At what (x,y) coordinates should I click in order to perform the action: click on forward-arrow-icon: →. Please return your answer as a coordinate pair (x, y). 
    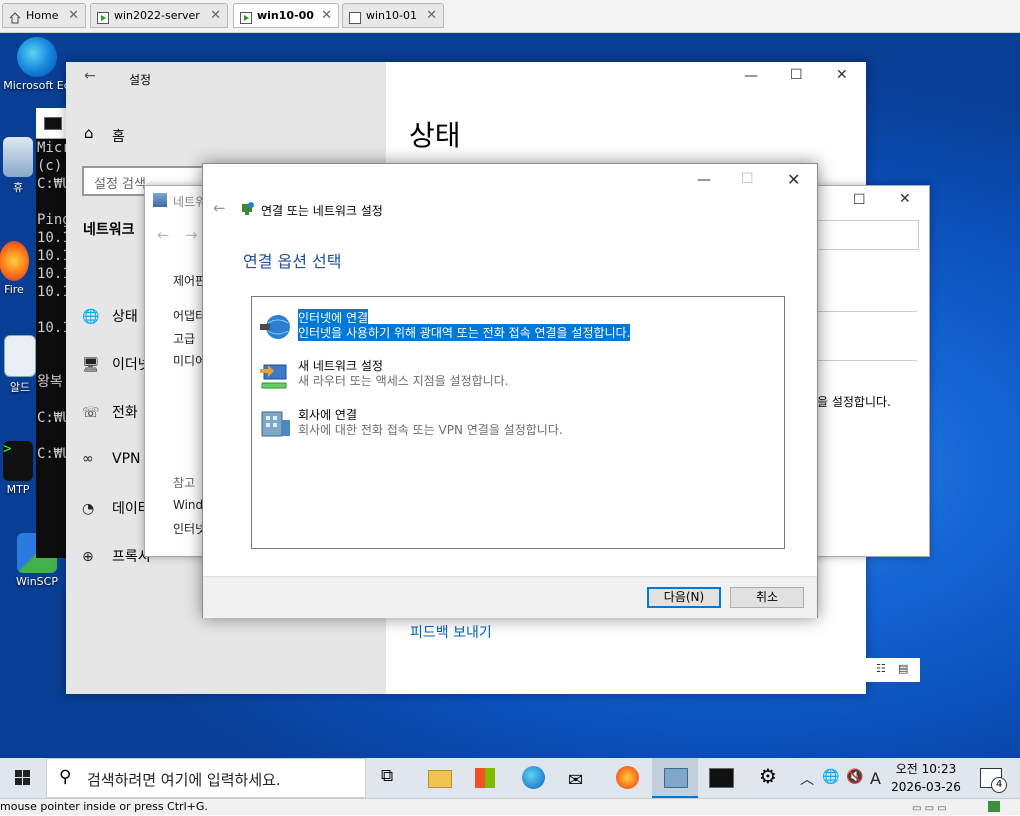
    Looking at the image, I should click on (191, 235).